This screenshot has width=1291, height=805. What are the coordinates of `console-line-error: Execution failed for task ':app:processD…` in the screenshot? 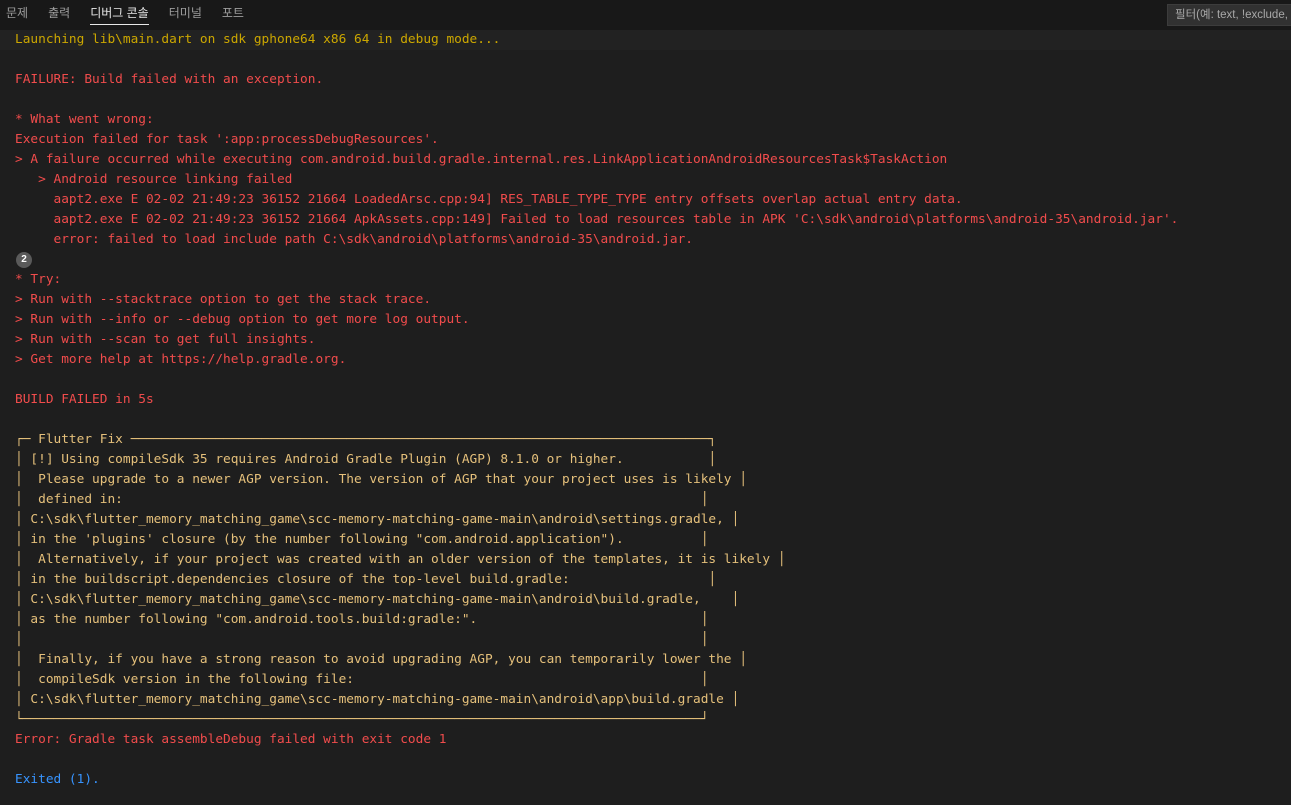 It's located at (227, 139).